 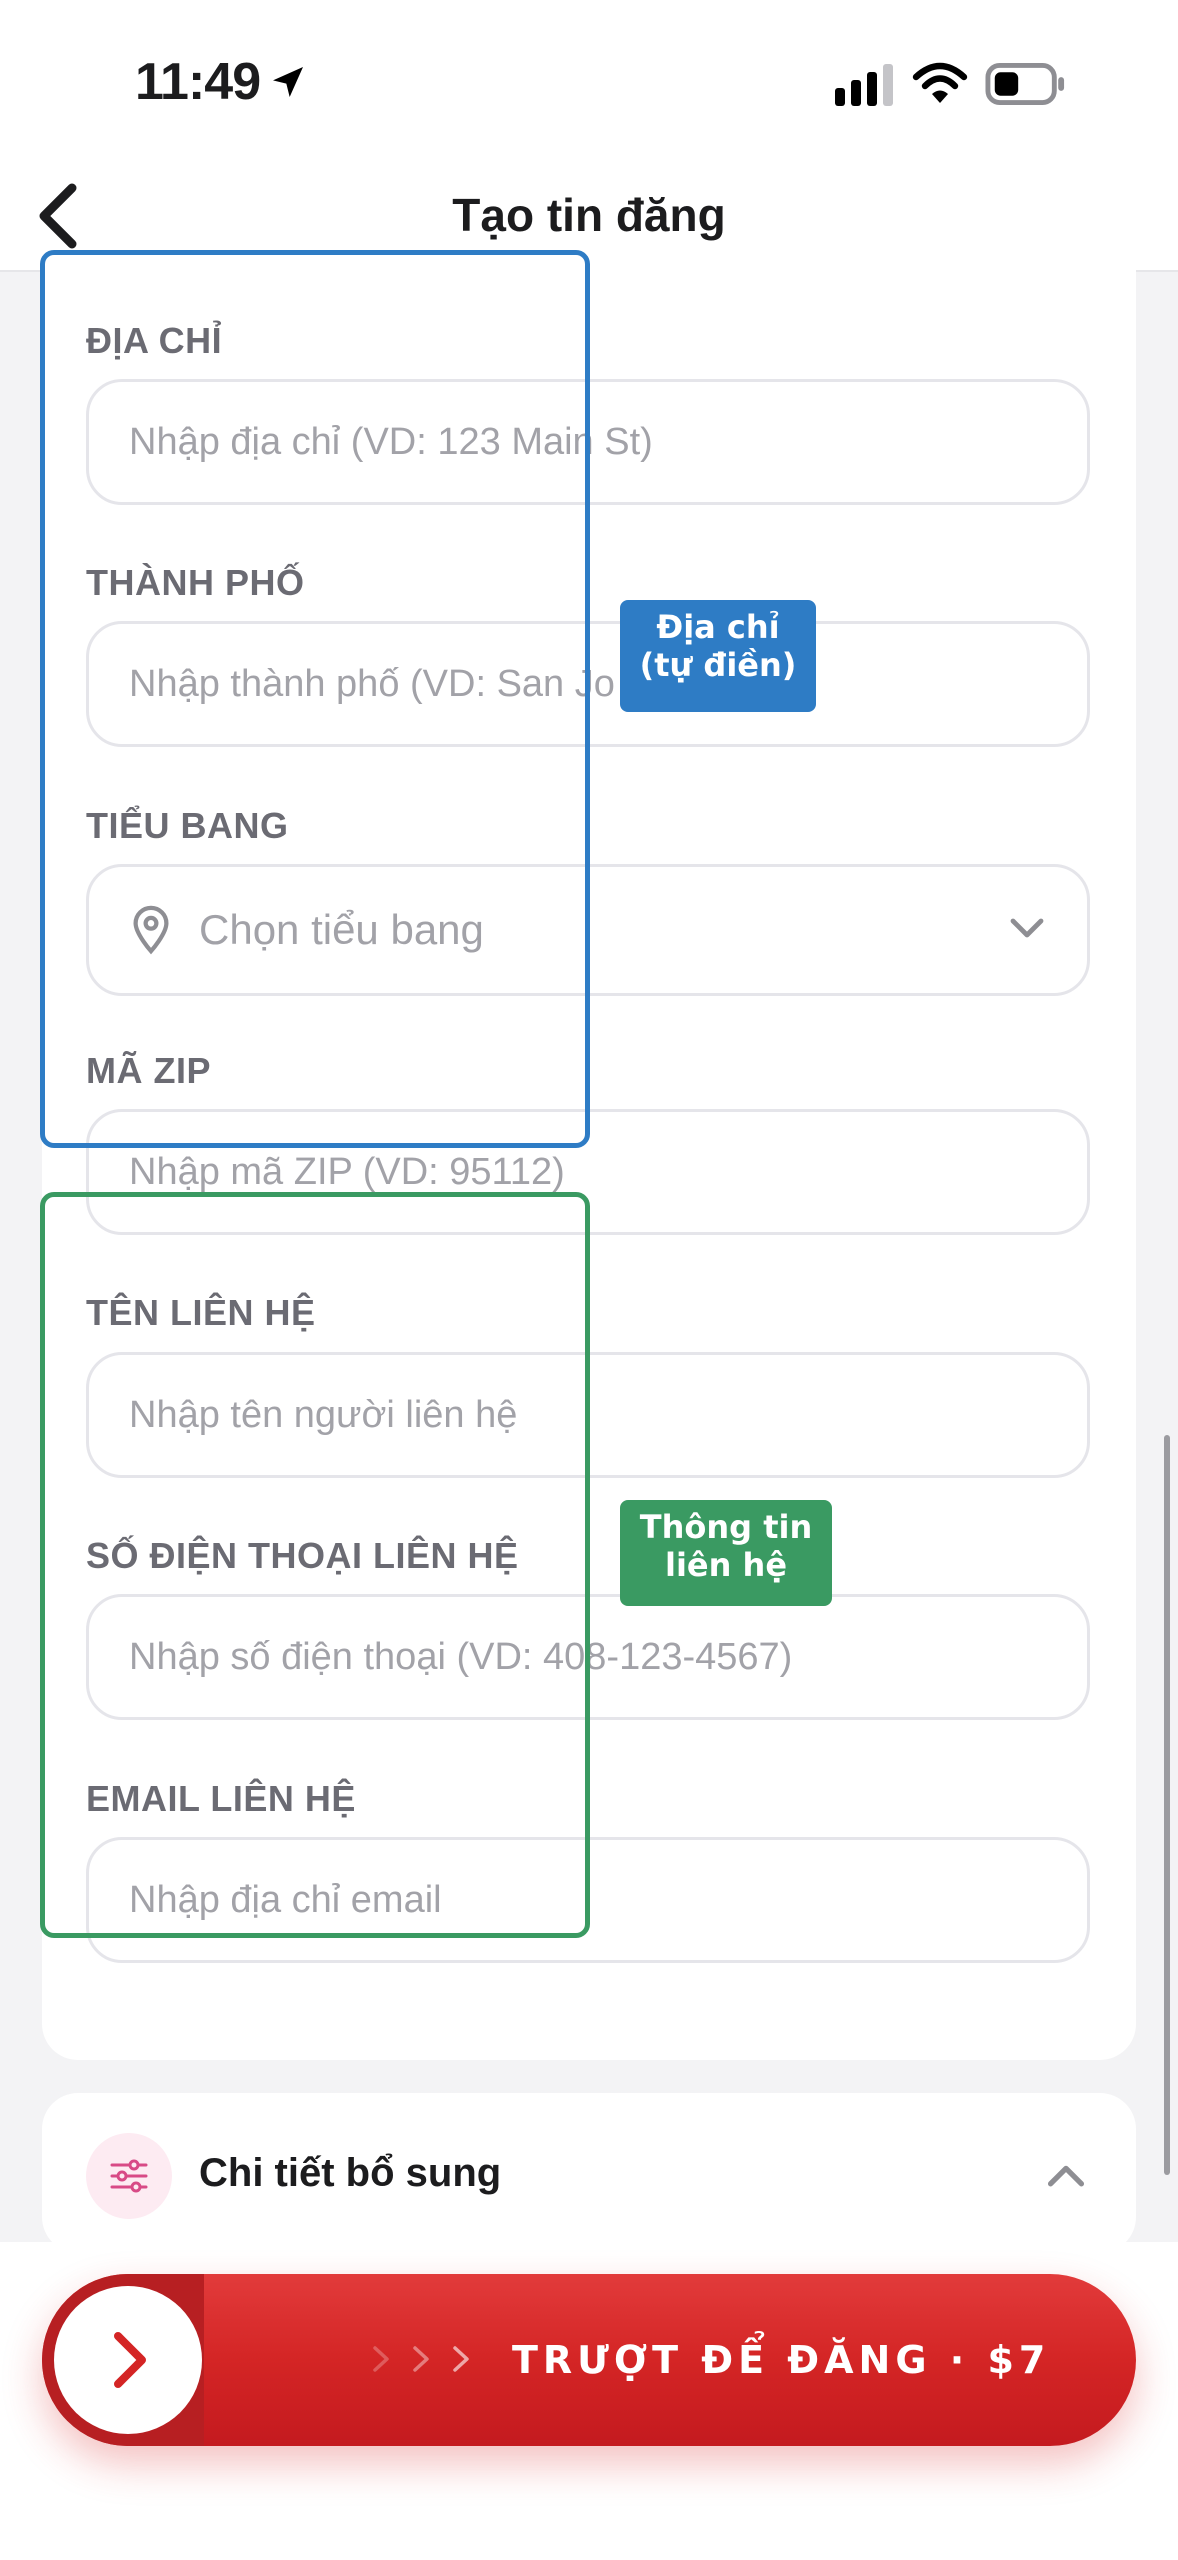 I want to click on page-title: Tạo tin đăng, so click(x=589, y=215).